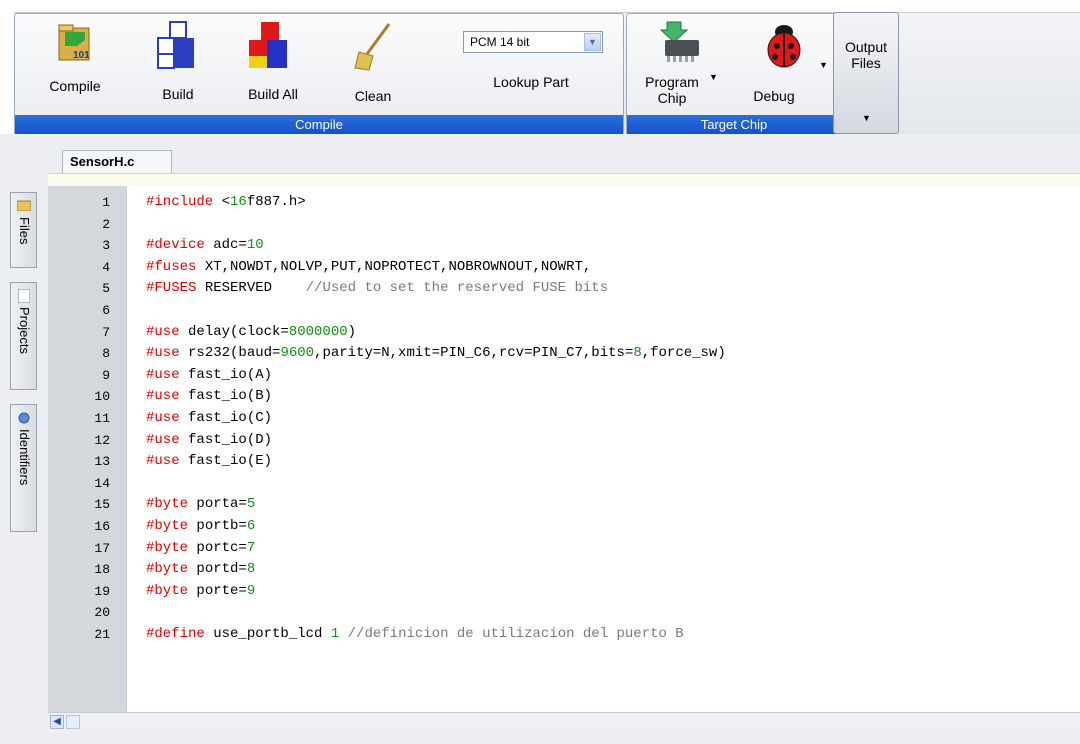  Describe the element at coordinates (102, 461) in the screenshot. I see `line-number: 13` at that location.